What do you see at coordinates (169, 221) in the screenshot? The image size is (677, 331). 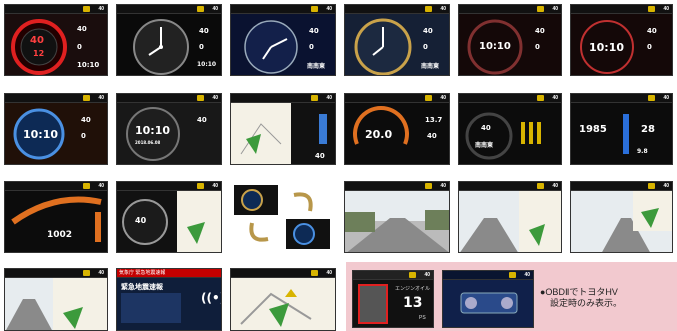 I see `gauge-map-art` at bounding box center [169, 221].